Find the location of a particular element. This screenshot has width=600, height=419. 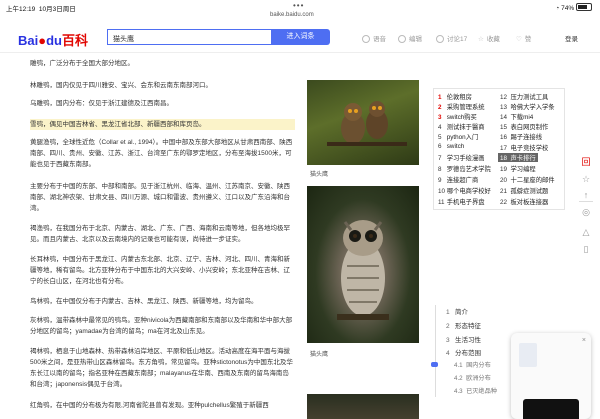

like-button: ♡ 赞 is located at coordinates (523, 38).